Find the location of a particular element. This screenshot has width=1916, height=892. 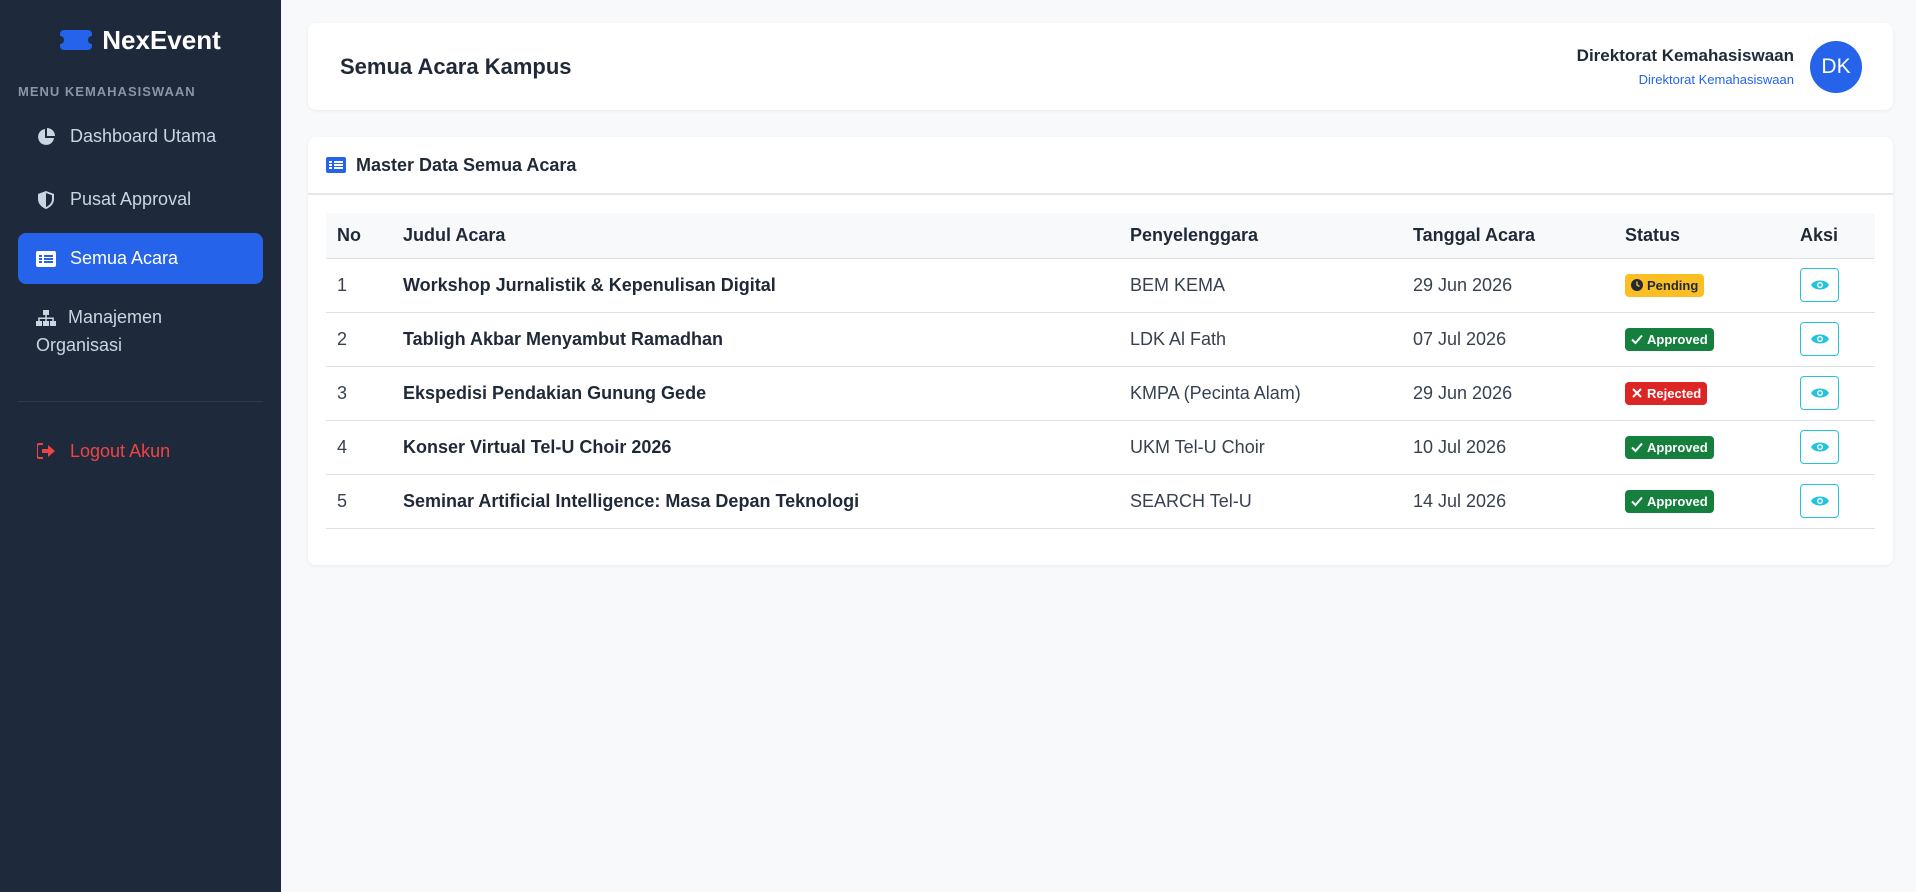

cell-date: 14 Jul 2026 is located at coordinates (1508, 501).